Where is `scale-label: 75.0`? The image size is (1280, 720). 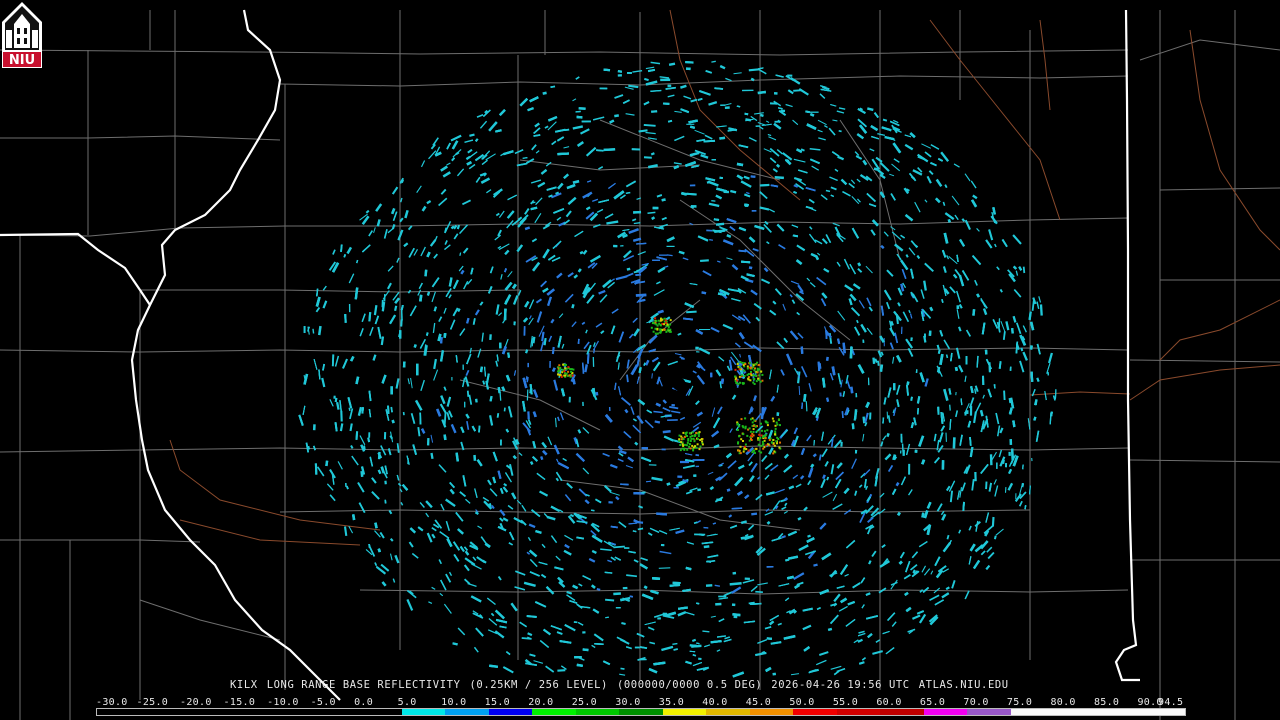 scale-label: 75.0 is located at coordinates (1019, 702).